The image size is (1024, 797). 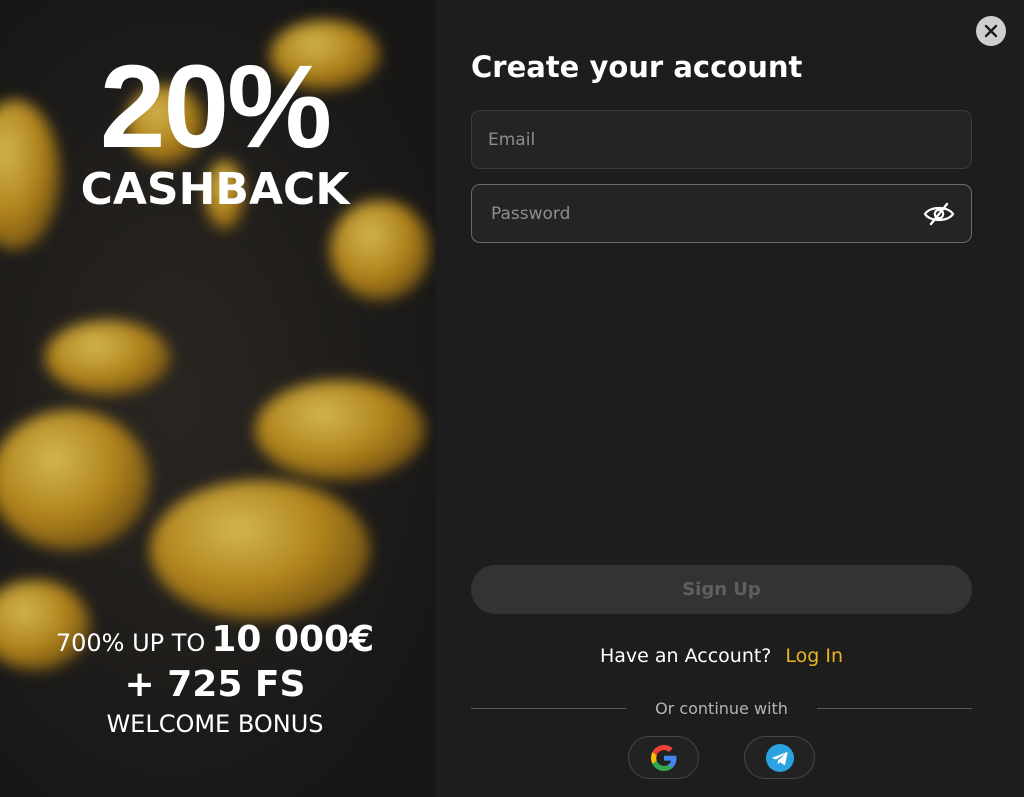 What do you see at coordinates (721, 589) in the screenshot?
I see `sign-up-button: Sign Up` at bounding box center [721, 589].